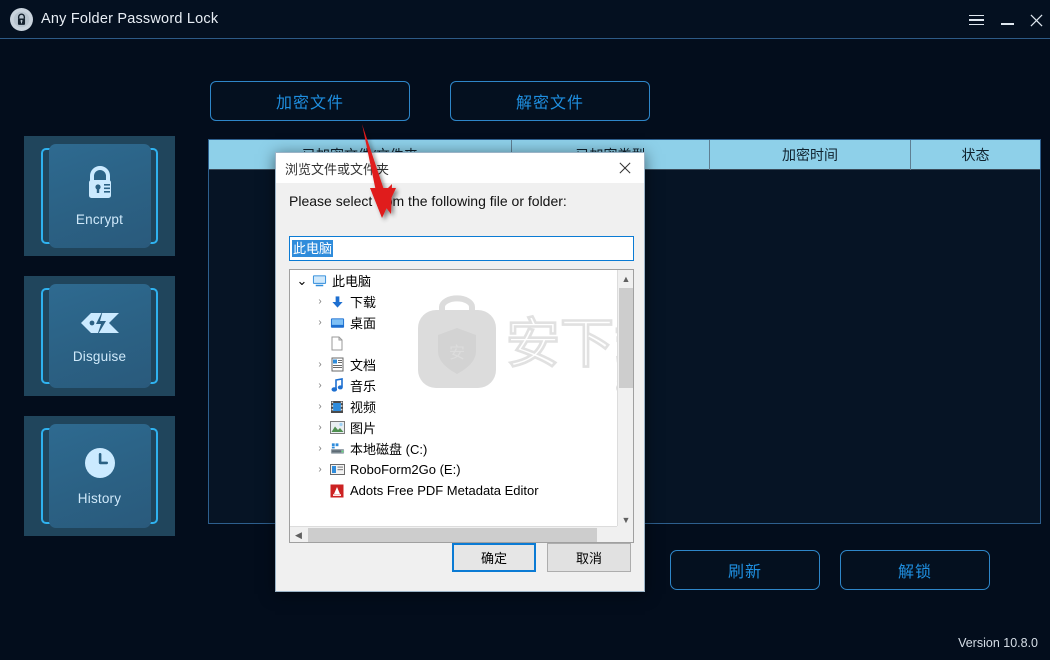 The height and width of the screenshot is (660, 1050). I want to click on pictures-icon, so click(337, 427).